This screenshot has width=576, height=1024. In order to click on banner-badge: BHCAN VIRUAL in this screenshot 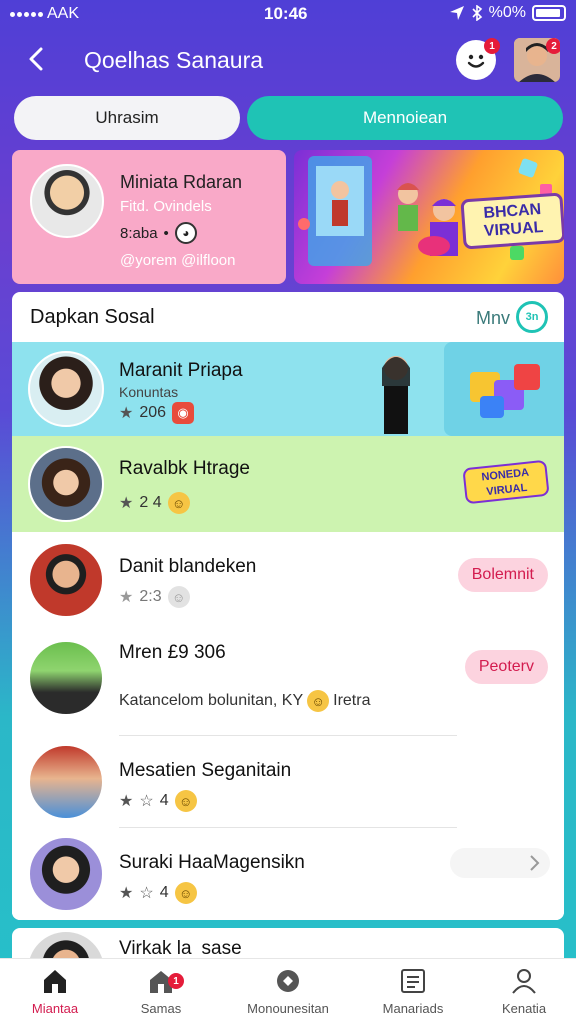, I will do `click(512, 221)`.